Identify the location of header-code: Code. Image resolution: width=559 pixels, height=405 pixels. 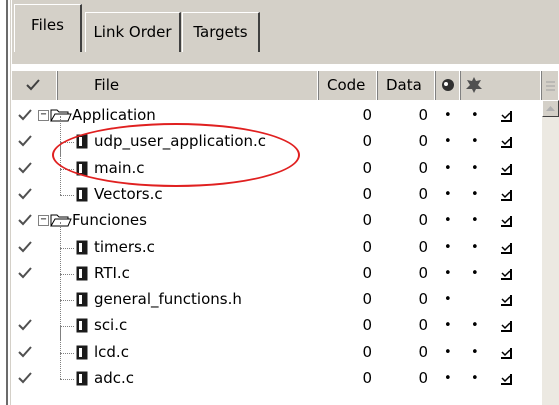
(348, 85).